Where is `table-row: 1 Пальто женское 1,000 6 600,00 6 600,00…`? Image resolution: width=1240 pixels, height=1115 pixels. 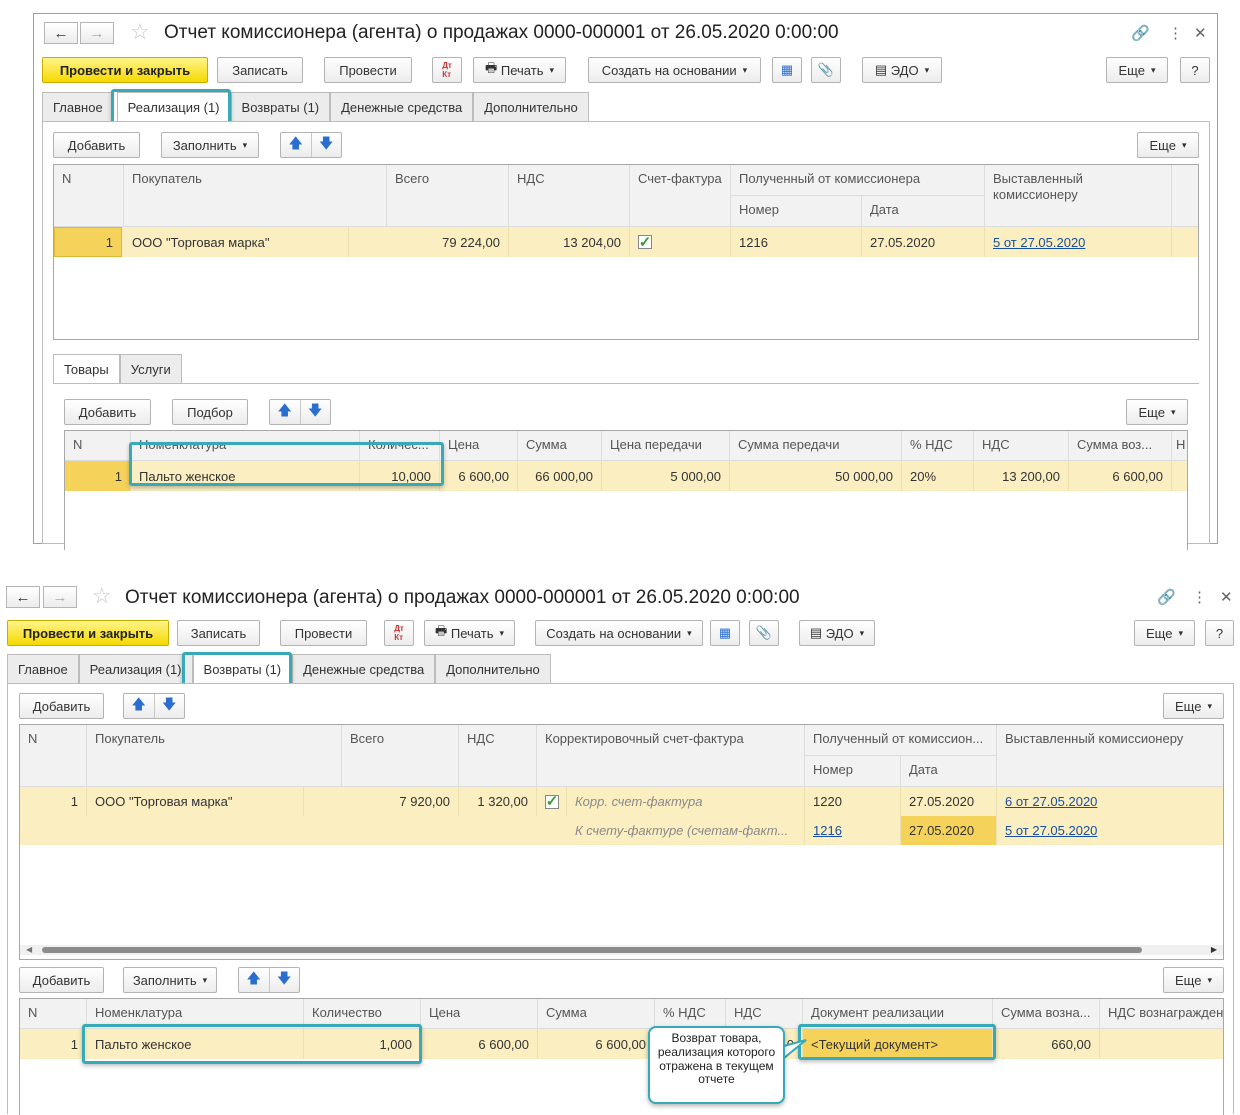 table-row: 1 Пальто женское 1,000 6 600,00 6 600,00… is located at coordinates (621, 1044).